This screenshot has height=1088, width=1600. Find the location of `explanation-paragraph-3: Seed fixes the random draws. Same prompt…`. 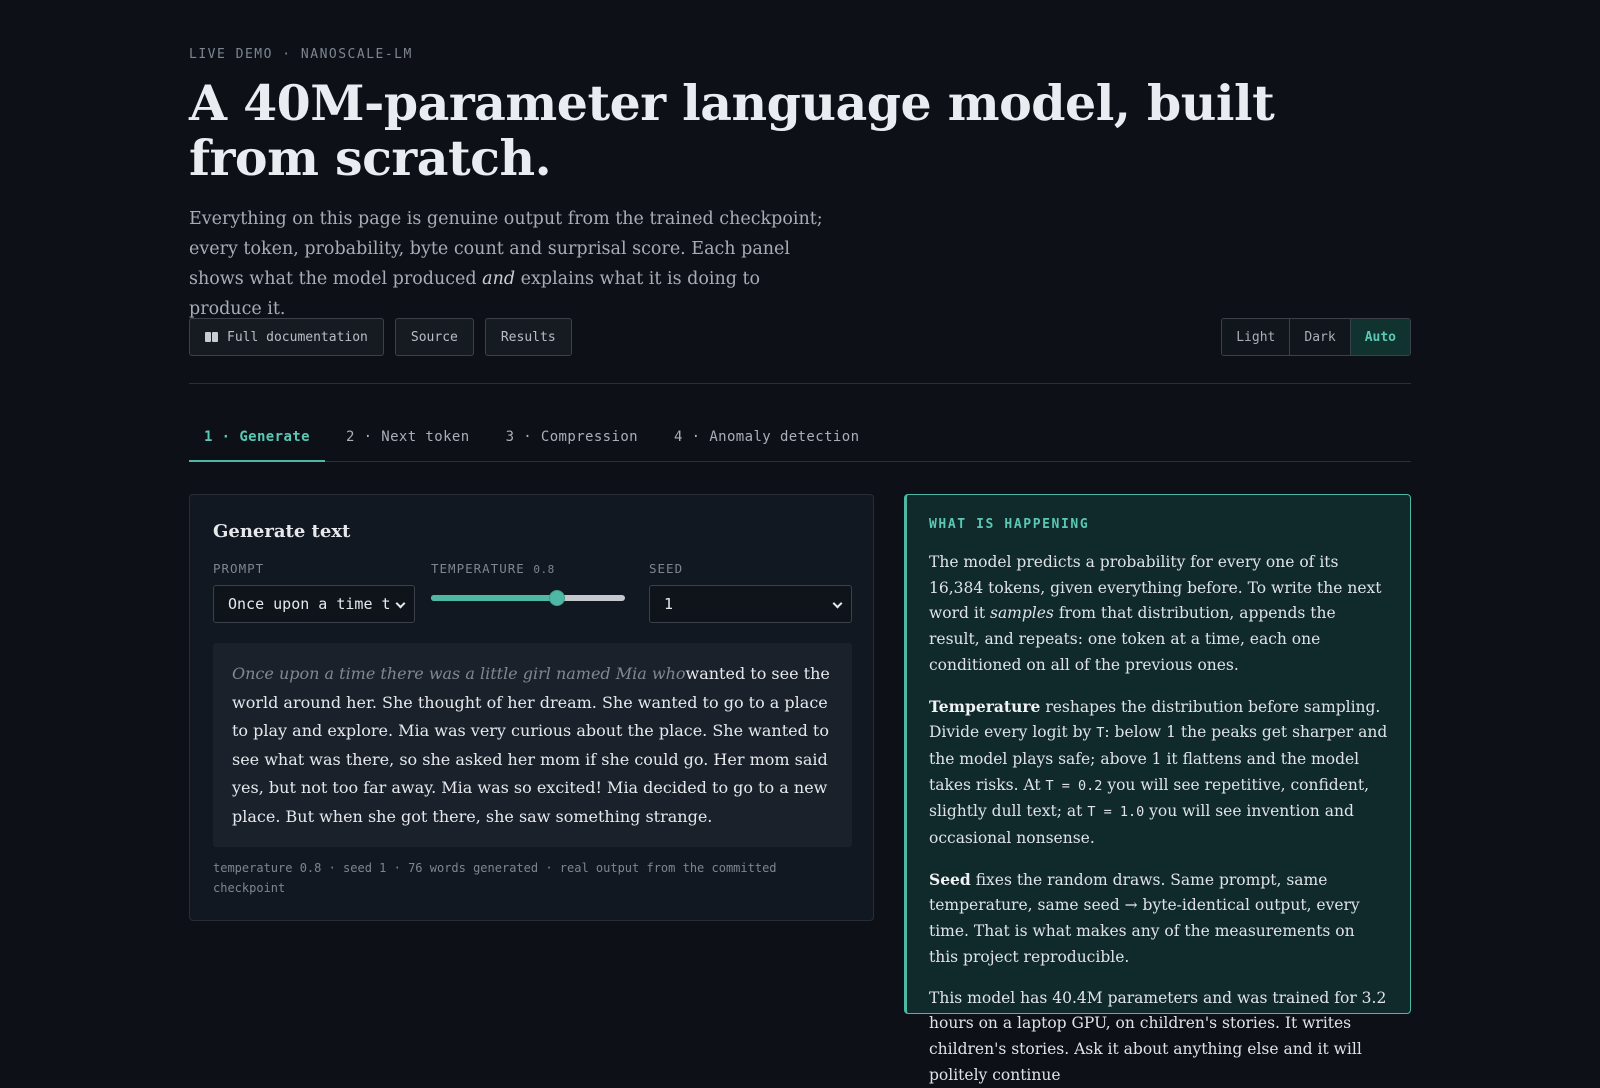

explanation-paragraph-3: Seed fixes the random draws. Same prompt… is located at coordinates (1158, 919).